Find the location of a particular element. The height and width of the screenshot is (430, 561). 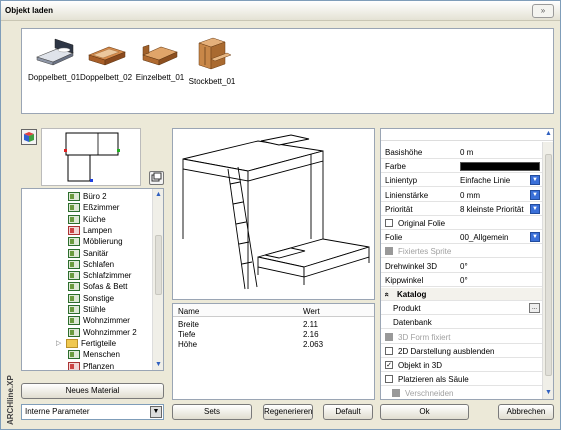

param-value: 0 mm is located at coordinates (470, 195).